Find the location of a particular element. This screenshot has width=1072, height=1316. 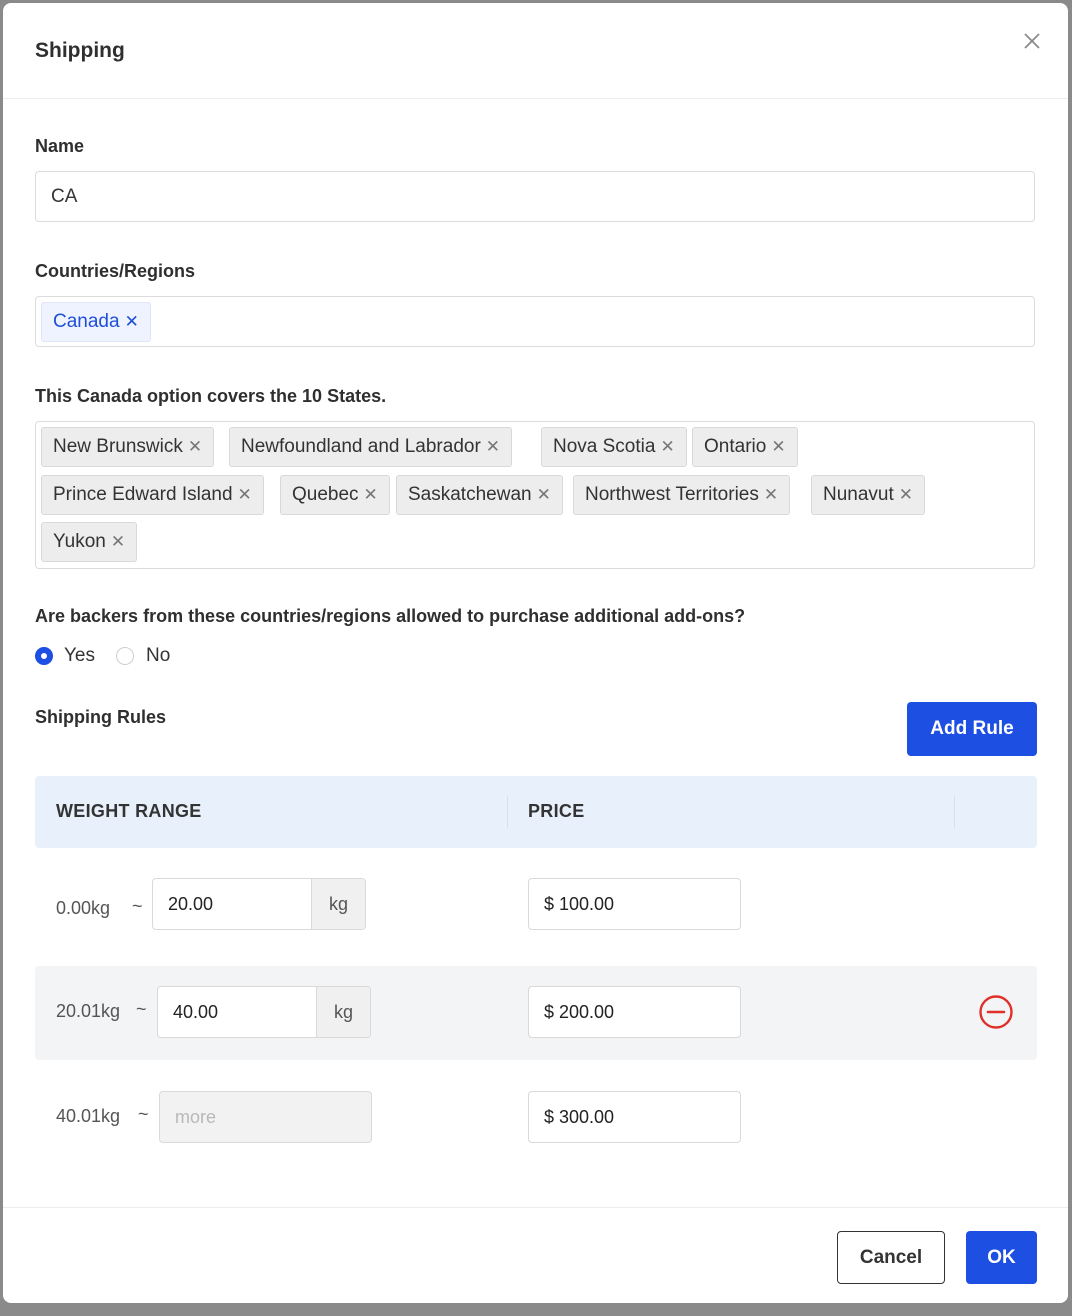

table-row: 40.01kg ~ more $ 300.00 is located at coordinates (536, 1118).